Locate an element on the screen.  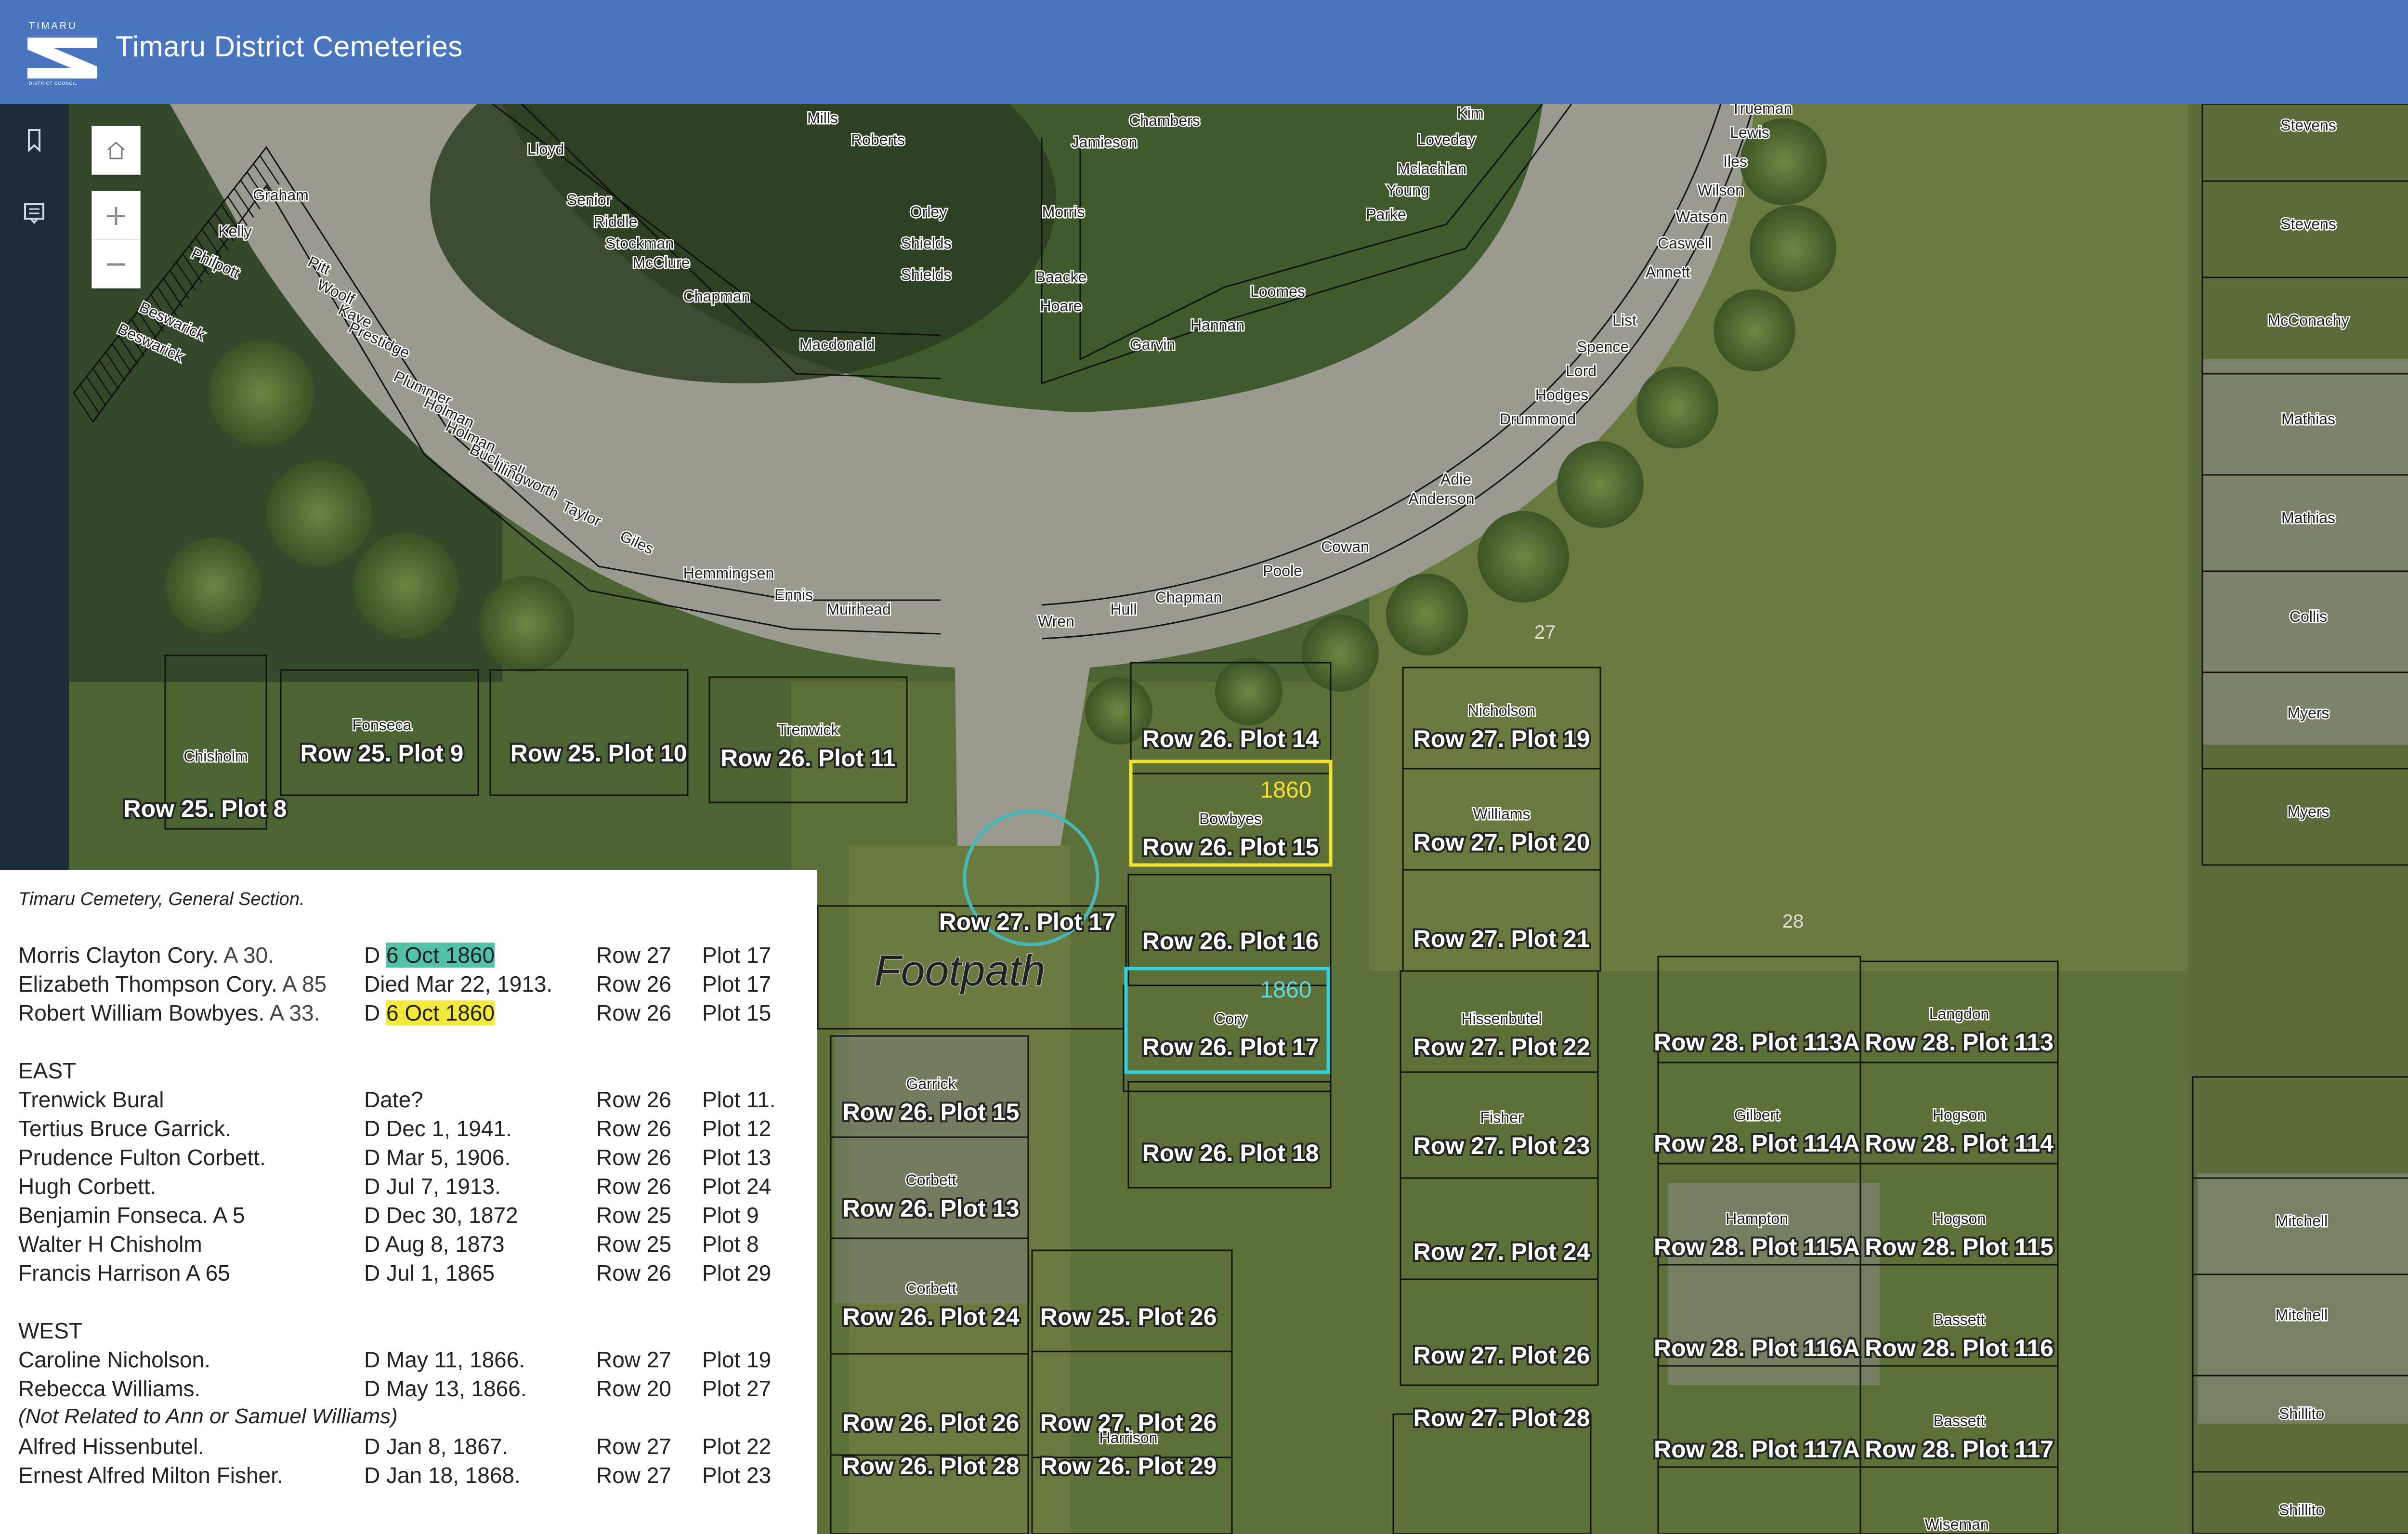
owner-label: Mclachlan is located at coordinates (1431, 168).